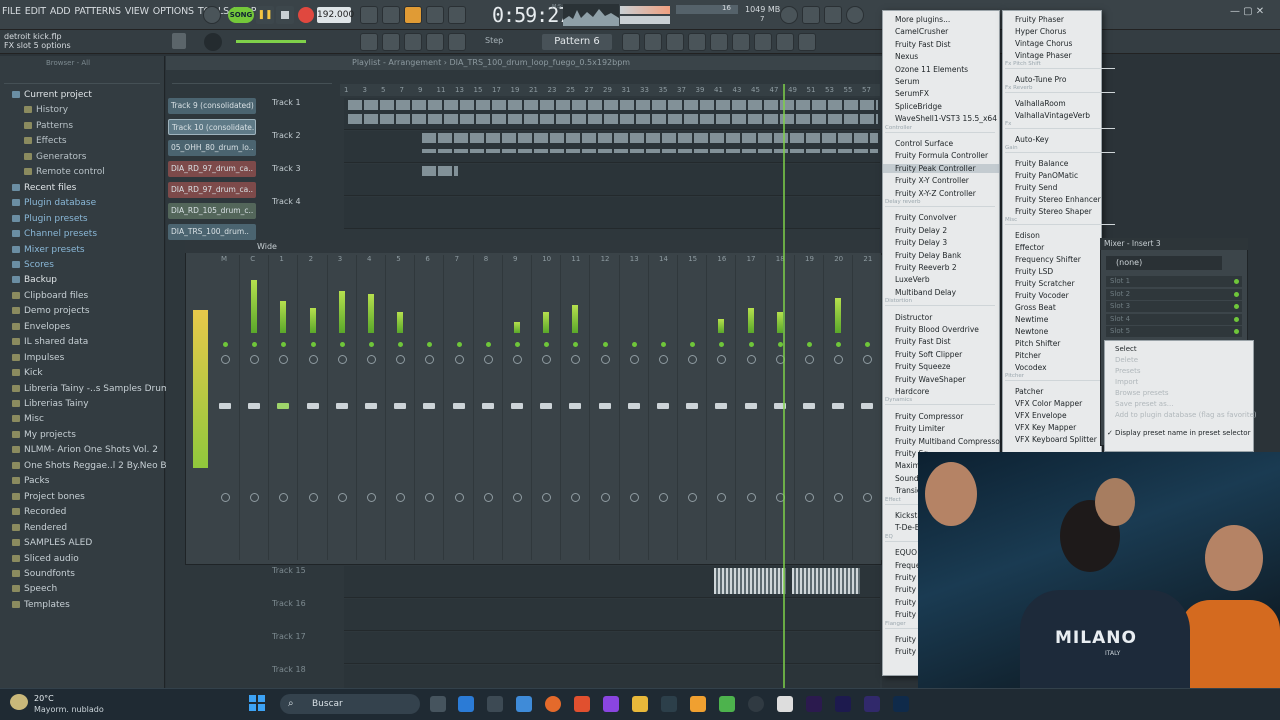  Describe the element at coordinates (286, 201) in the screenshot. I see `track-name: Track 4` at that location.